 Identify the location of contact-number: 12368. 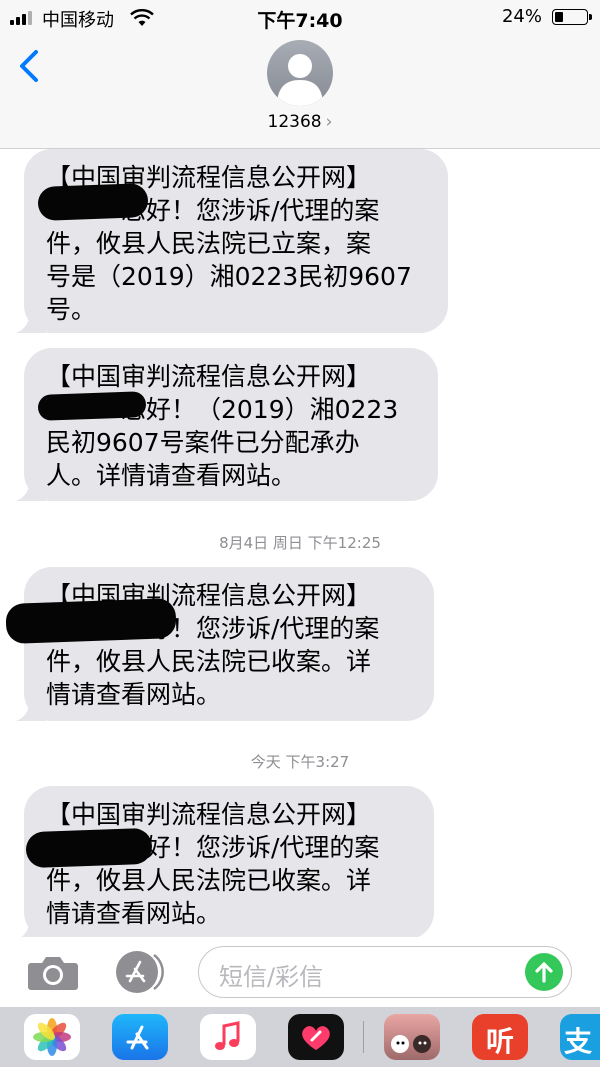
(294, 122).